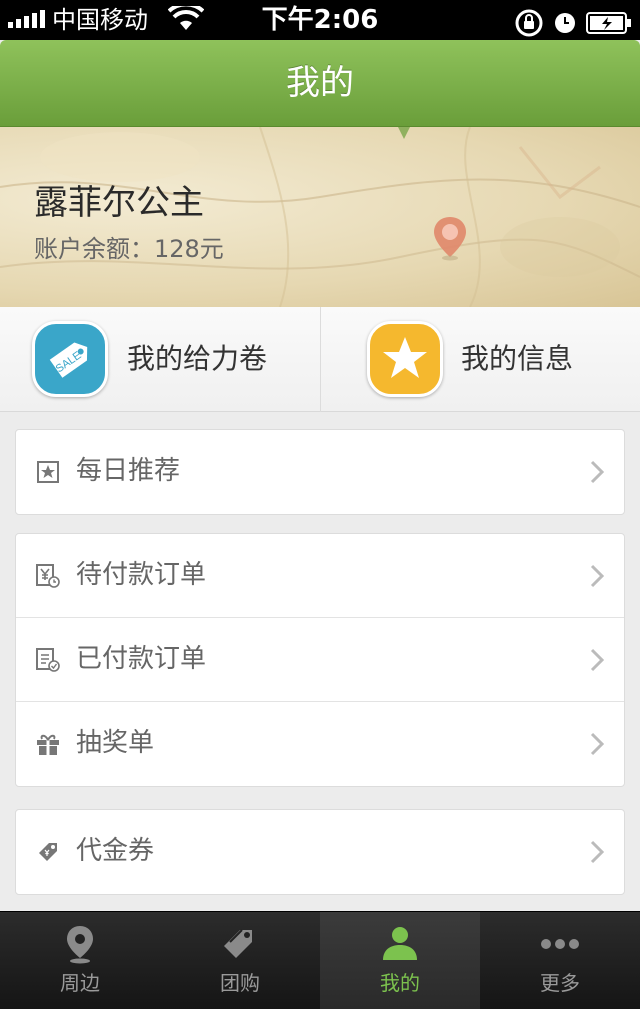  What do you see at coordinates (141, 575) in the screenshot?
I see `list-item-label: 待付款订单` at bounding box center [141, 575].